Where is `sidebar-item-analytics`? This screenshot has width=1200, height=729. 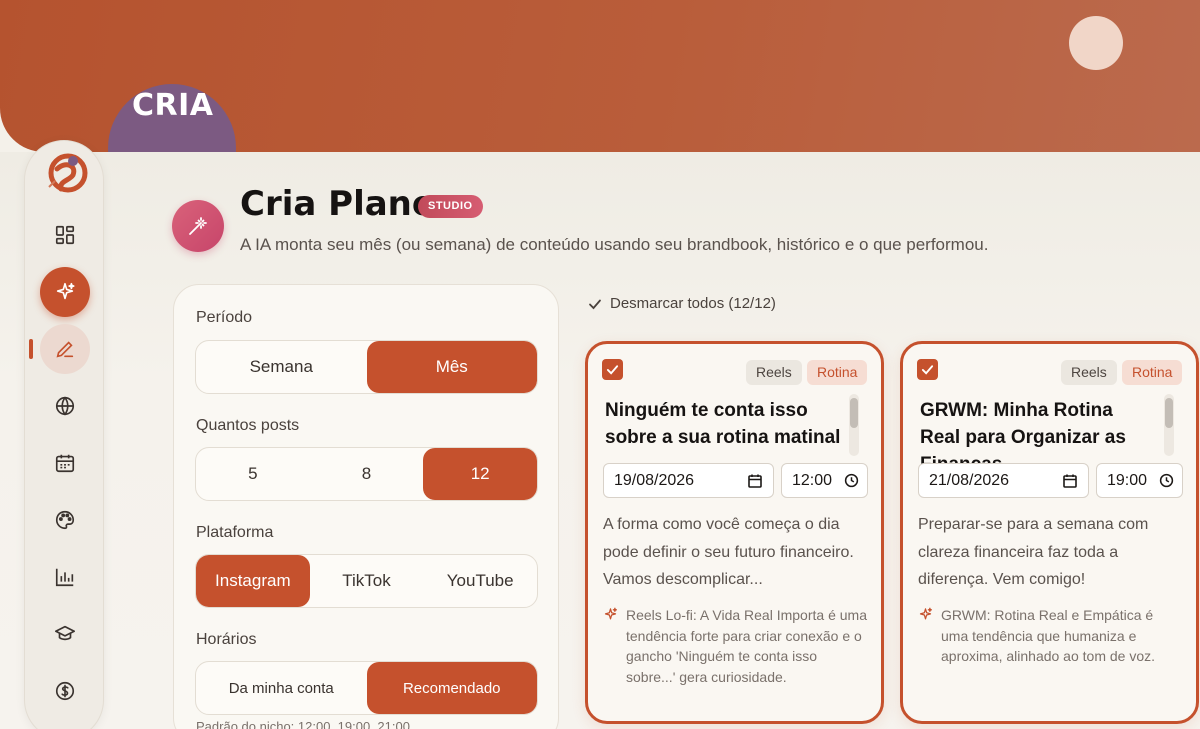 sidebar-item-analytics is located at coordinates (65, 577).